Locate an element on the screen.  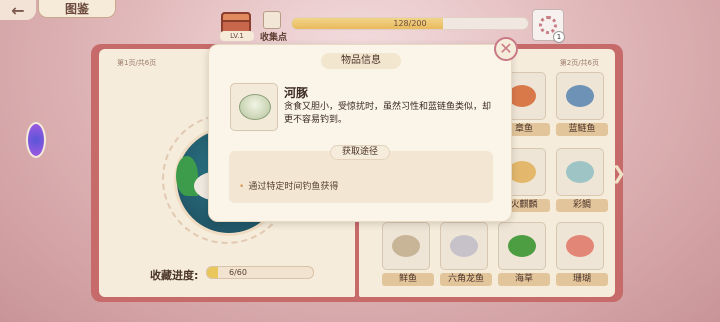
collect-progress-bar: 128/200 is located at coordinates (410, 23).